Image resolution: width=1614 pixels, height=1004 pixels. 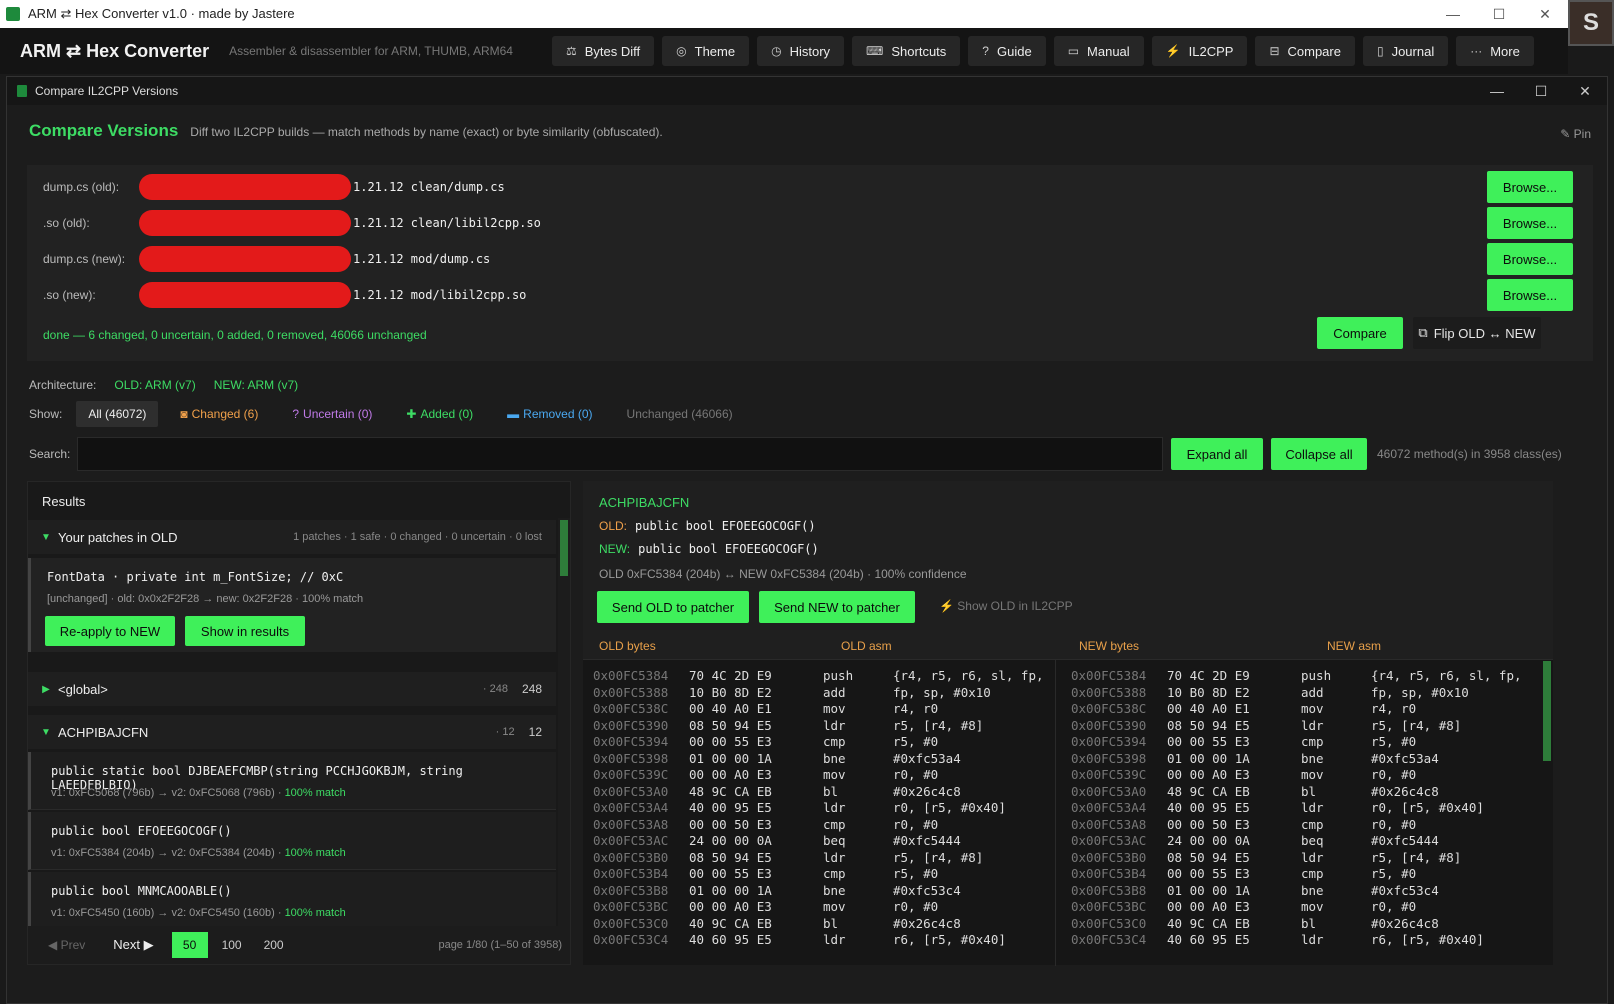 I want to click on flip-button: ⧉ Flip OLD ↔ NEW, so click(x=1477, y=333).